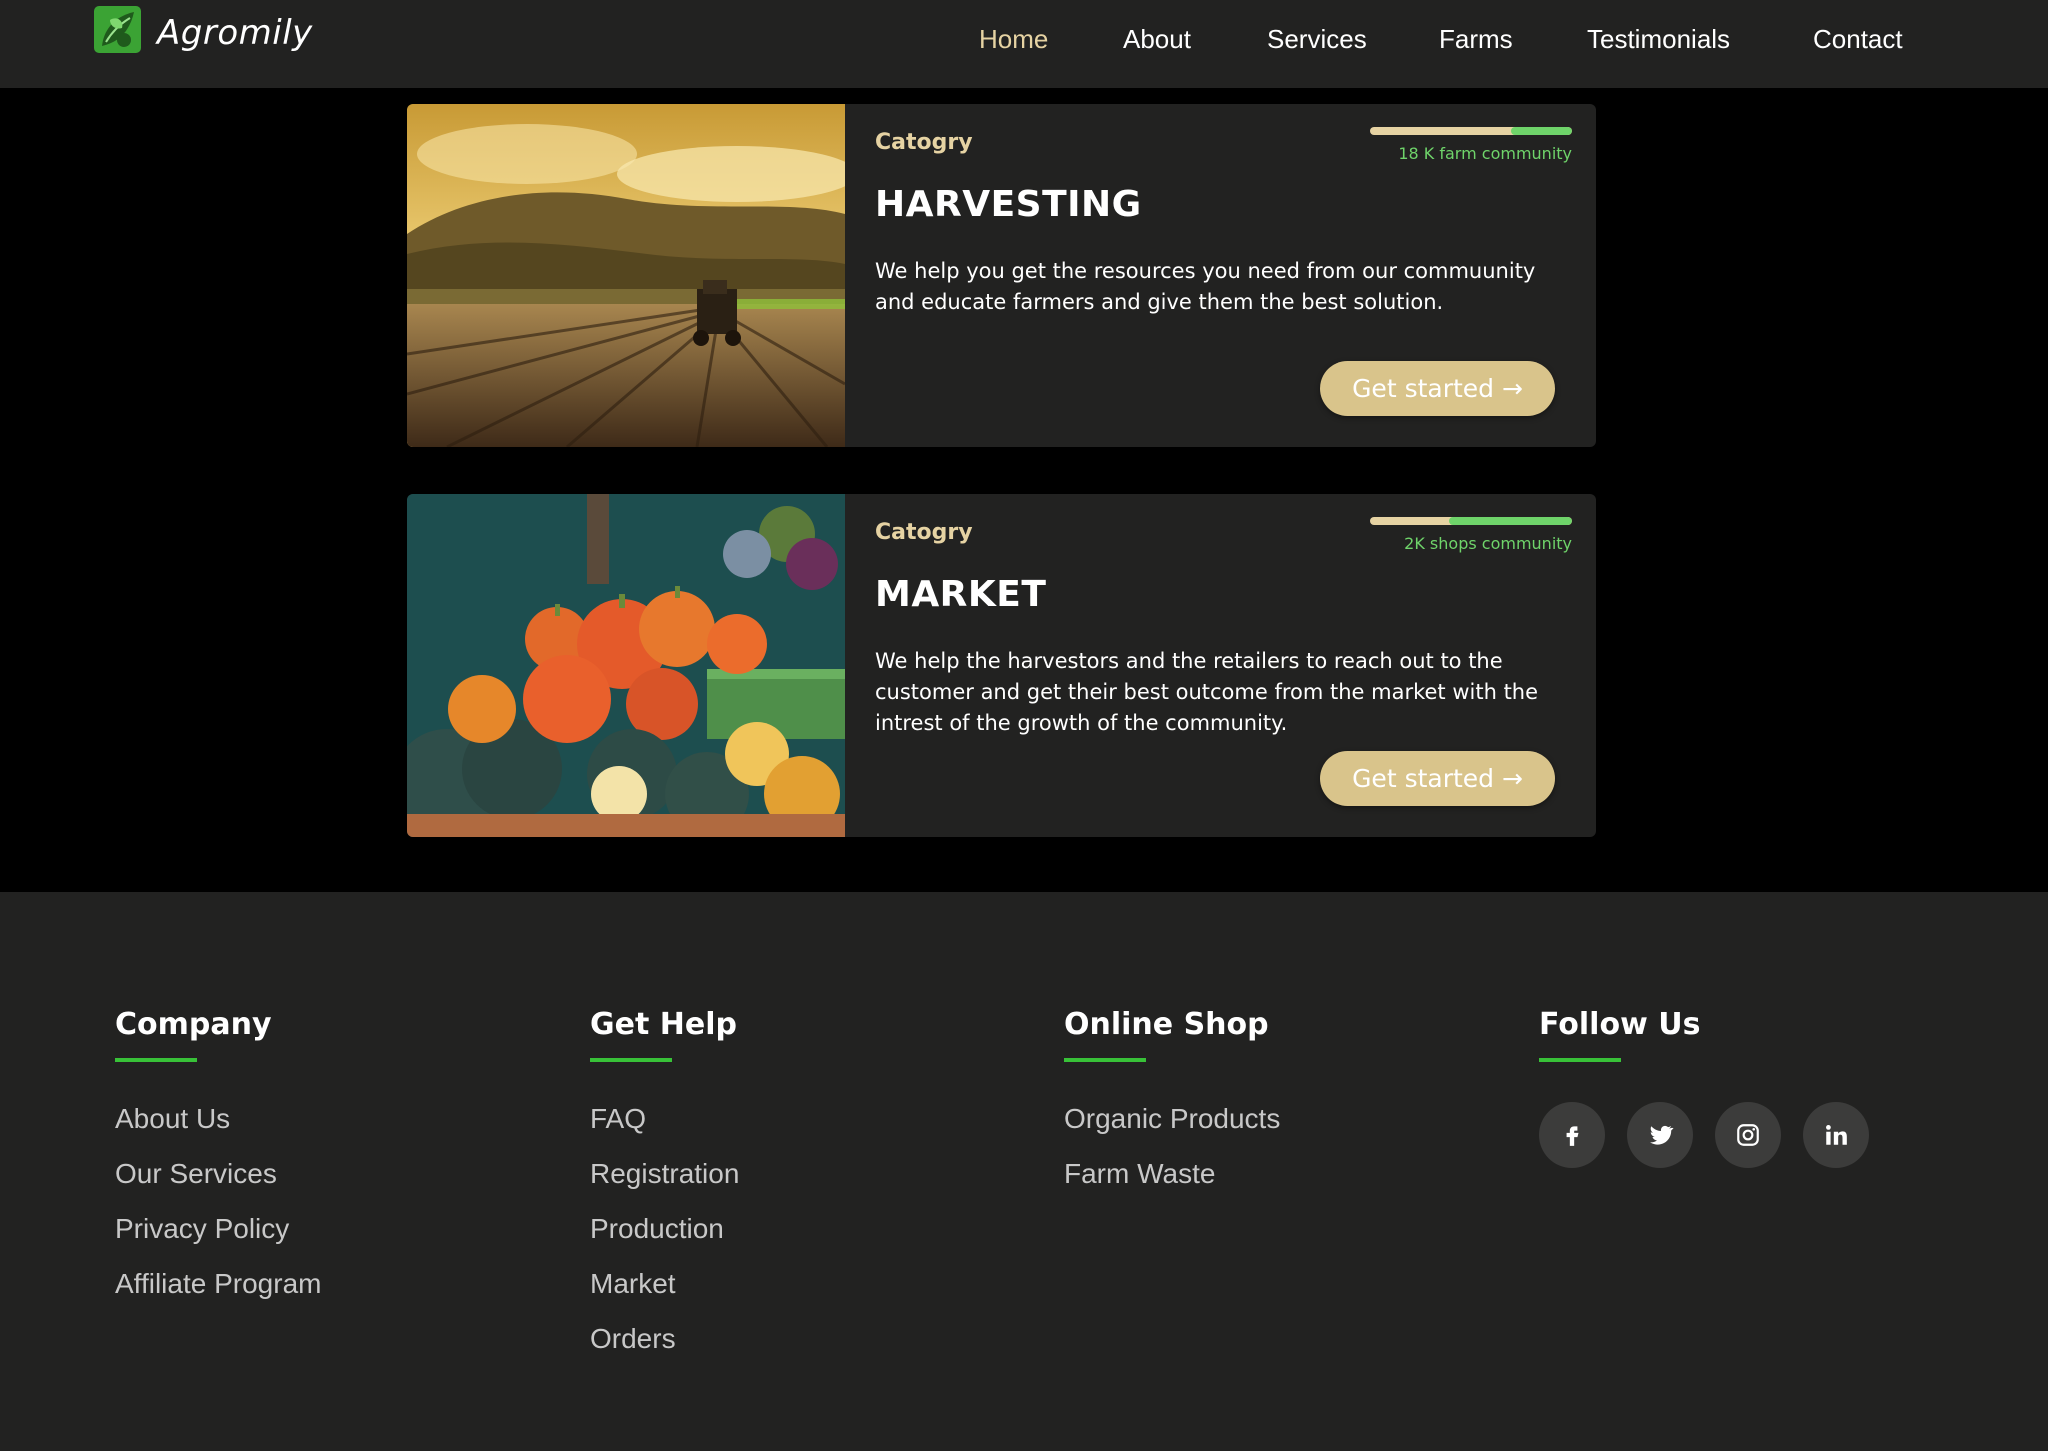 The width and height of the screenshot is (2048, 1451). What do you see at coordinates (1485, 153) in the screenshot?
I see `community-count: 18 K farm community` at bounding box center [1485, 153].